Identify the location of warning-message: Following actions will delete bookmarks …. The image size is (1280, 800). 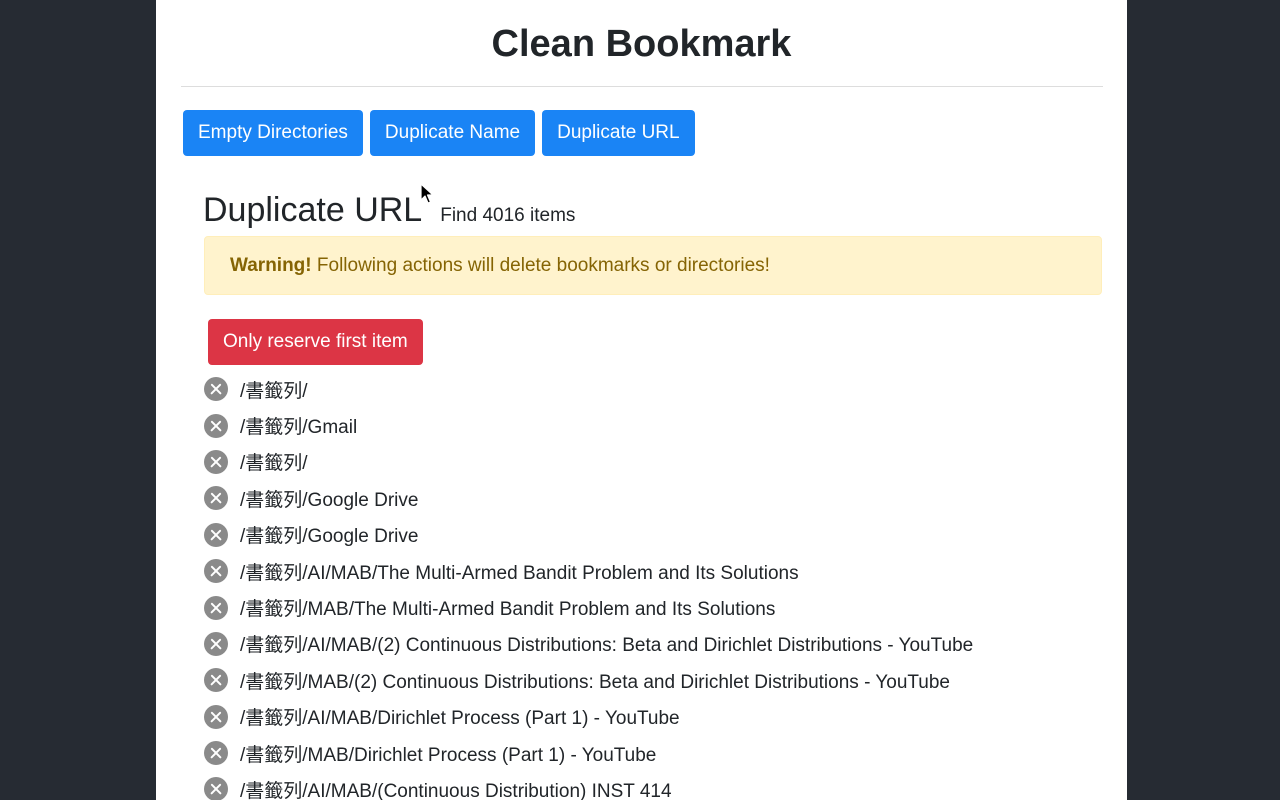
(540, 265).